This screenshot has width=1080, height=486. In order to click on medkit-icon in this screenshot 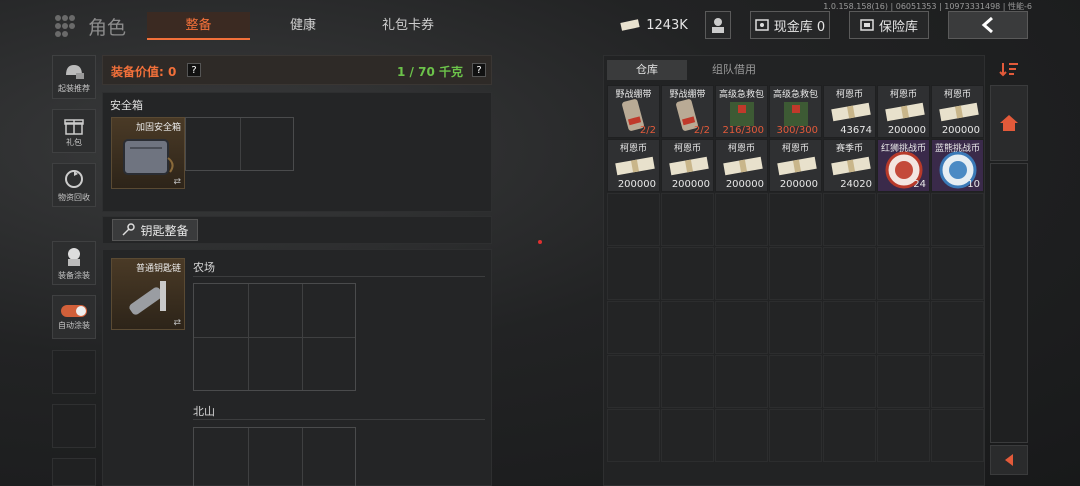, I will do `click(742, 114)`.